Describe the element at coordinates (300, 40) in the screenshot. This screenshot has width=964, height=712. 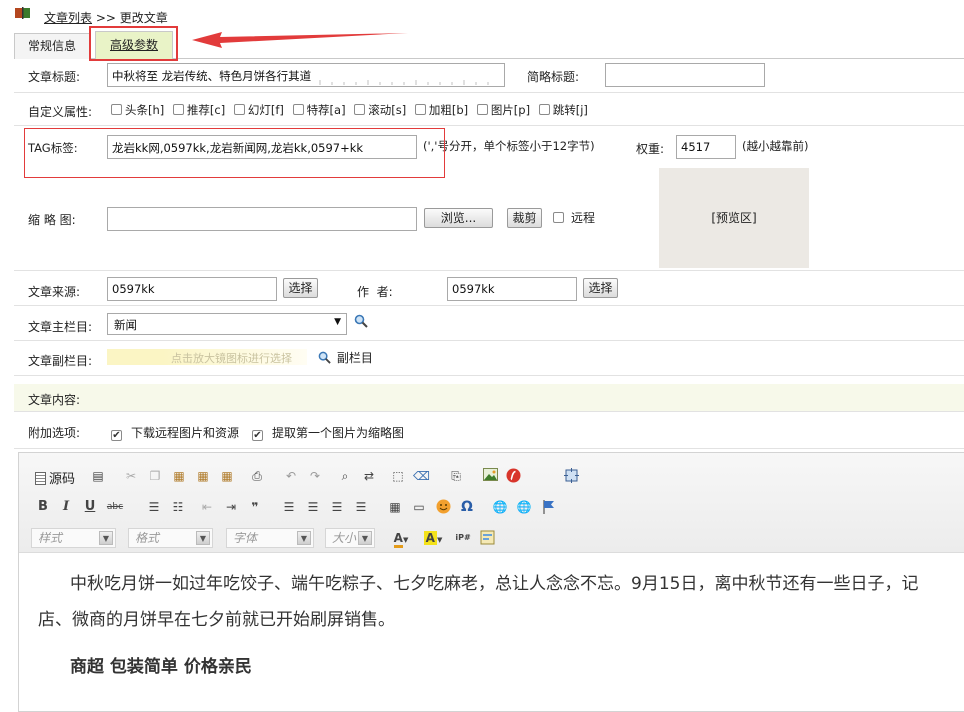
I see `annotation-arrow` at that location.